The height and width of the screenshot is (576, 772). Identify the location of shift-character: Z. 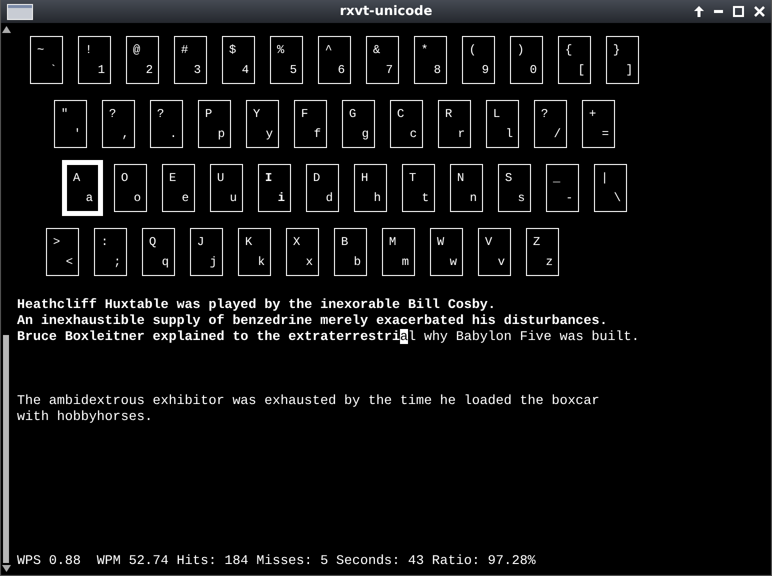
(536, 242).